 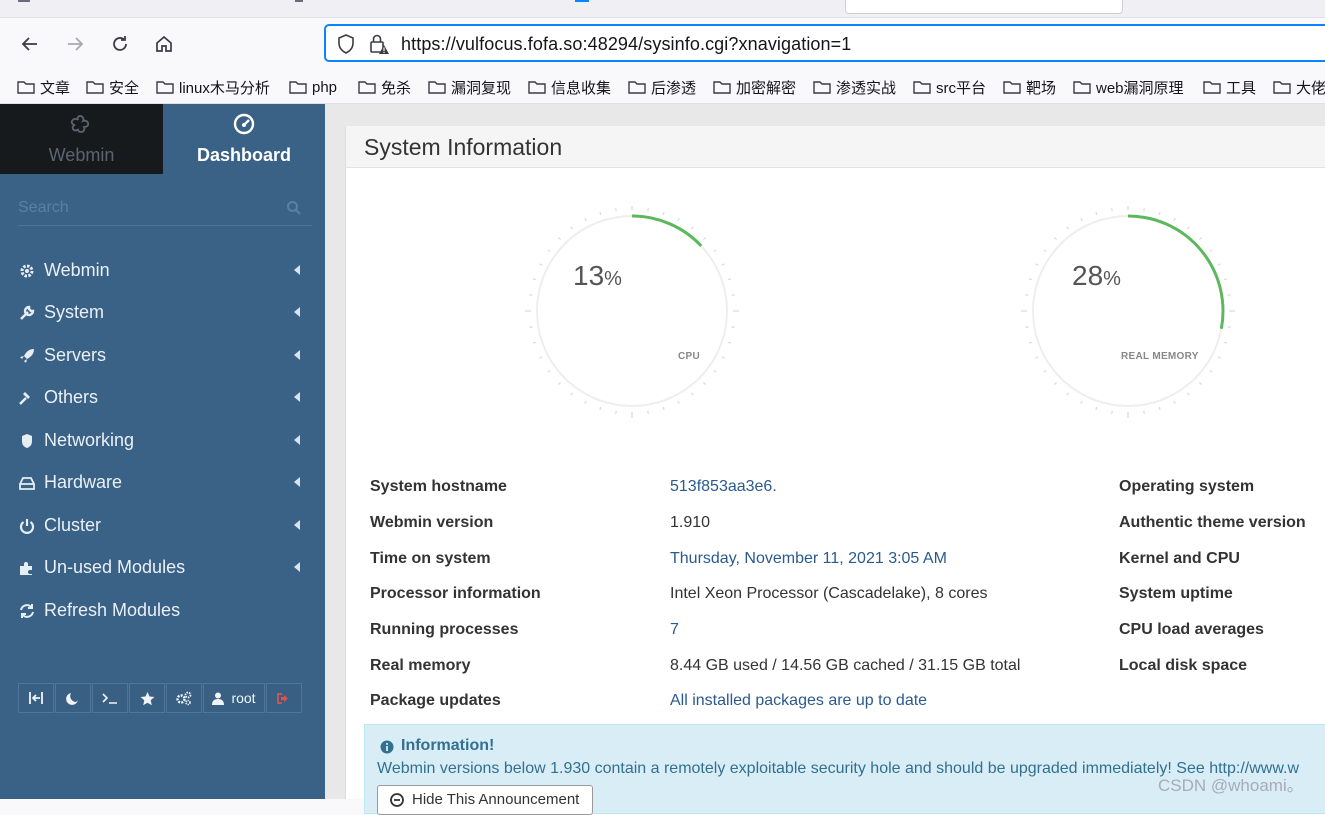 I want to click on star-icon, so click(x=147, y=698).